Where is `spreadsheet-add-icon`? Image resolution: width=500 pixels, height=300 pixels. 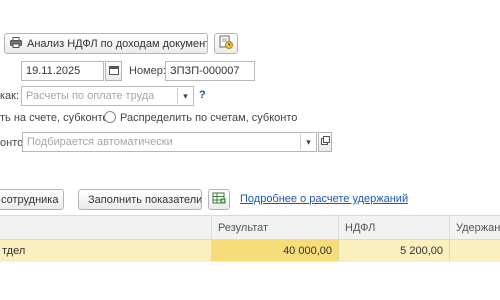 spreadsheet-add-icon is located at coordinates (219, 200).